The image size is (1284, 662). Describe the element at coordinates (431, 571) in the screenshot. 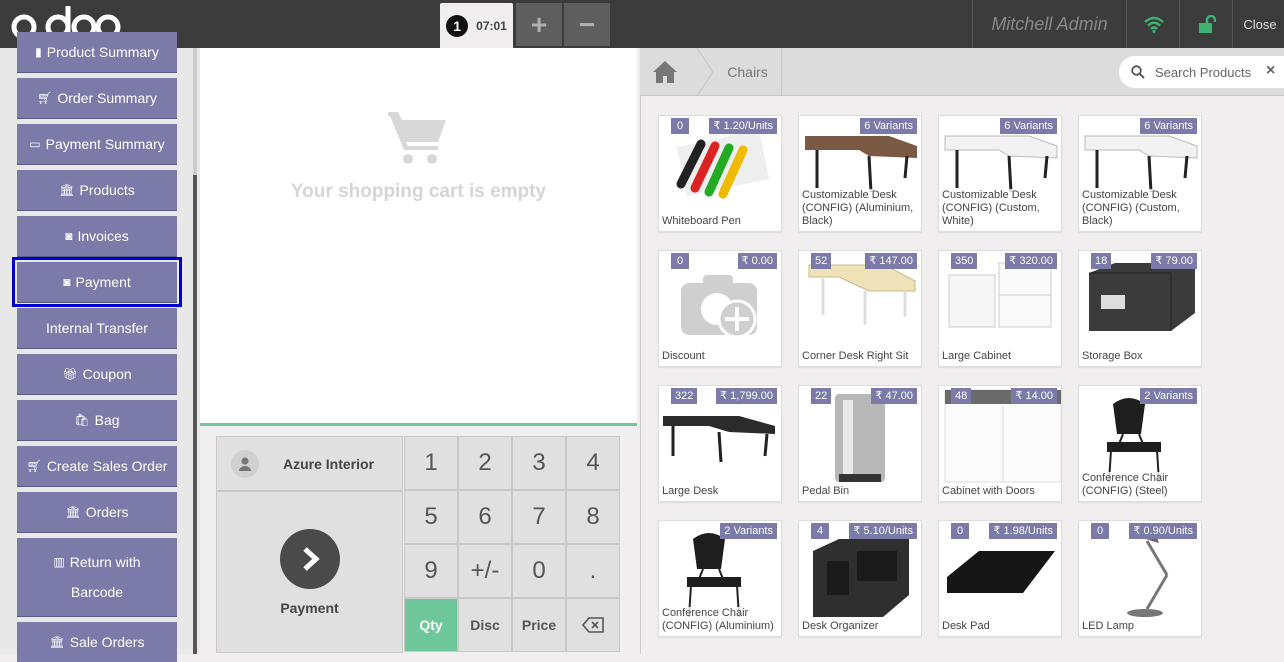

I see `numpad-key: 9` at that location.